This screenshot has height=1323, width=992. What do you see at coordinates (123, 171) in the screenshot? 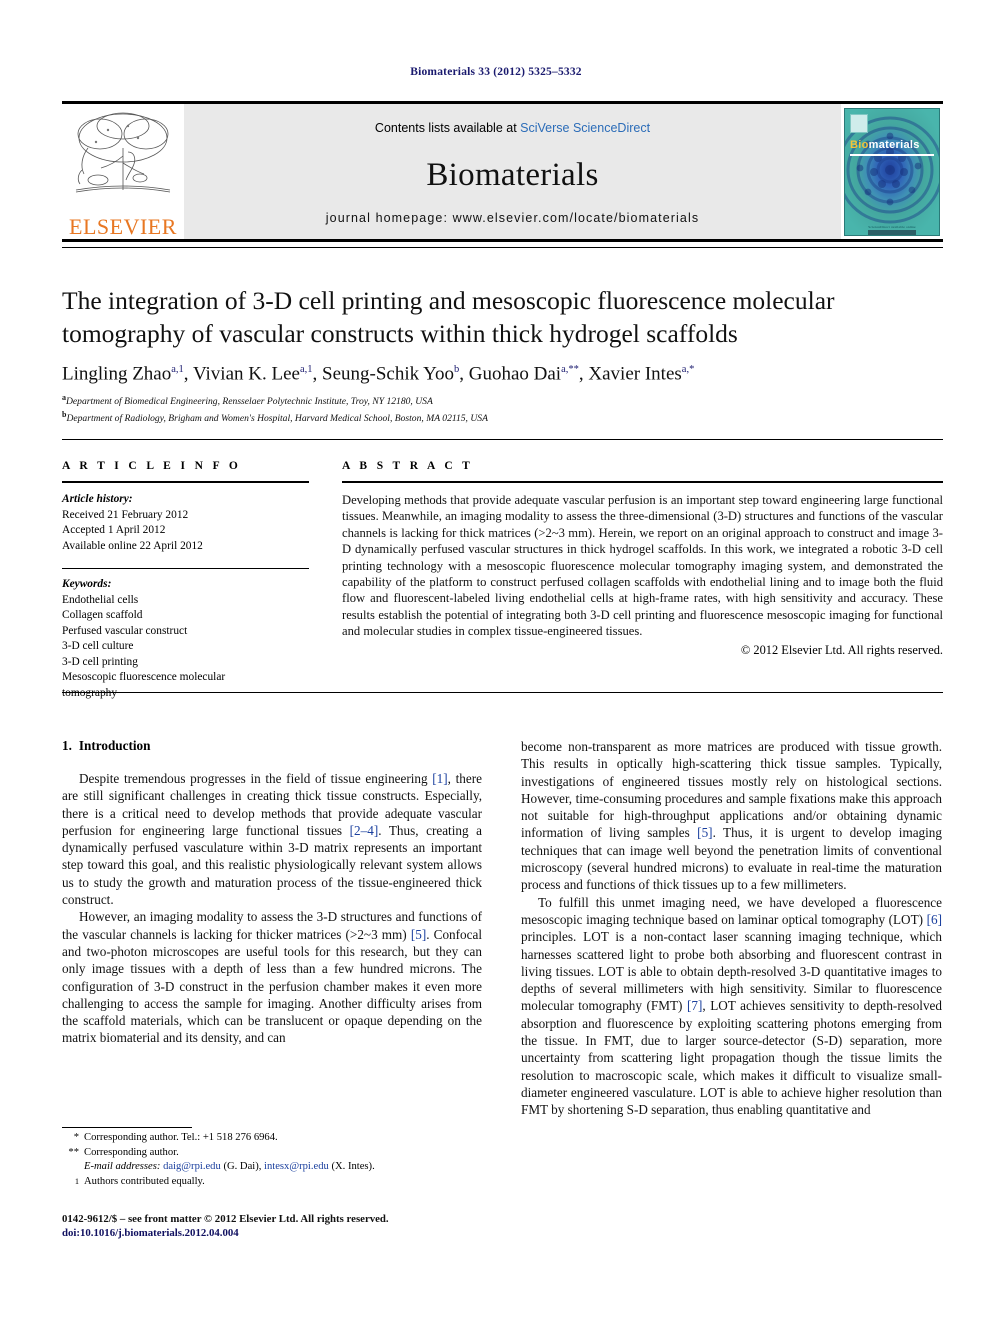
I see `elsevier-logo-block: ELSEVIER` at bounding box center [123, 171].